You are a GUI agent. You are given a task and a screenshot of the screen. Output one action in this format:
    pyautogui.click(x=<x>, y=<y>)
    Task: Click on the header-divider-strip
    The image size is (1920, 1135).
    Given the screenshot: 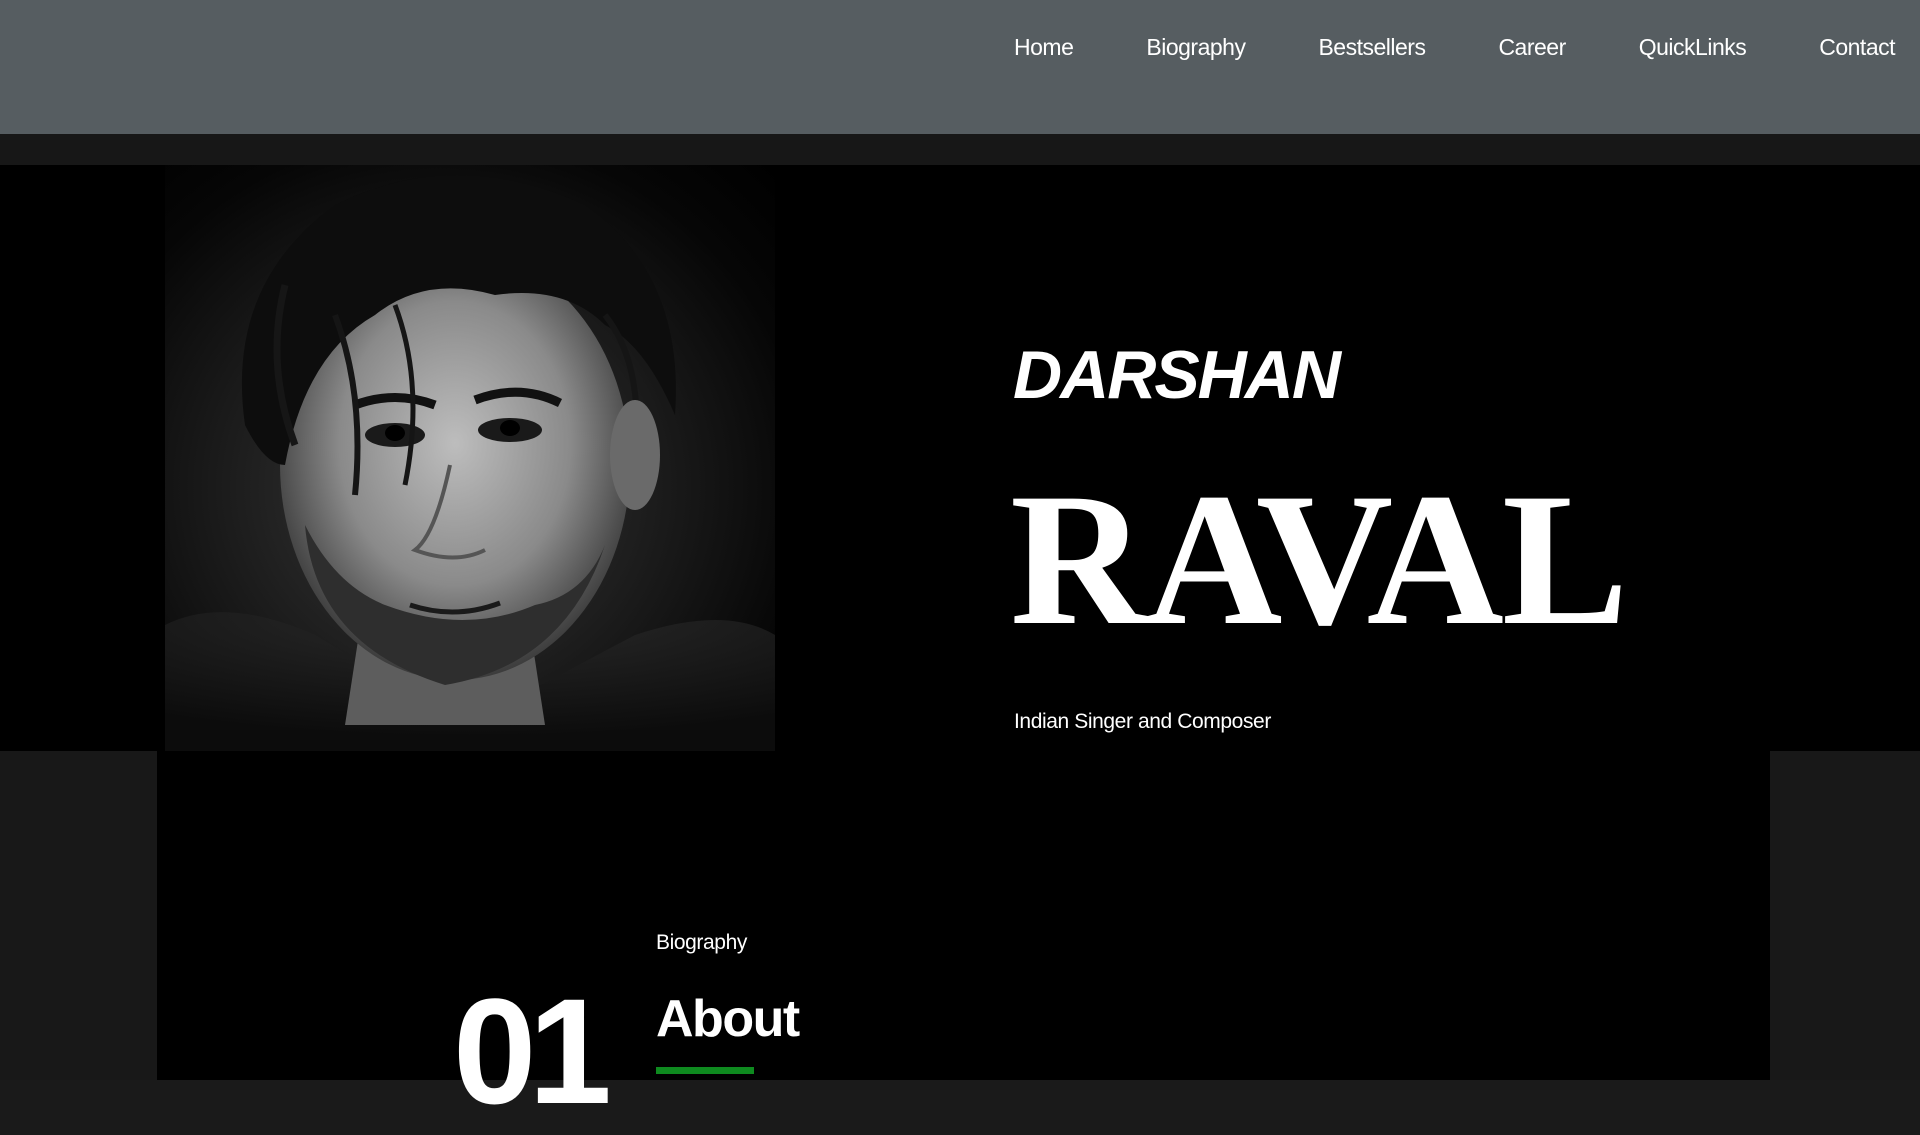 What is the action you would take?
    pyautogui.click(x=960, y=149)
    